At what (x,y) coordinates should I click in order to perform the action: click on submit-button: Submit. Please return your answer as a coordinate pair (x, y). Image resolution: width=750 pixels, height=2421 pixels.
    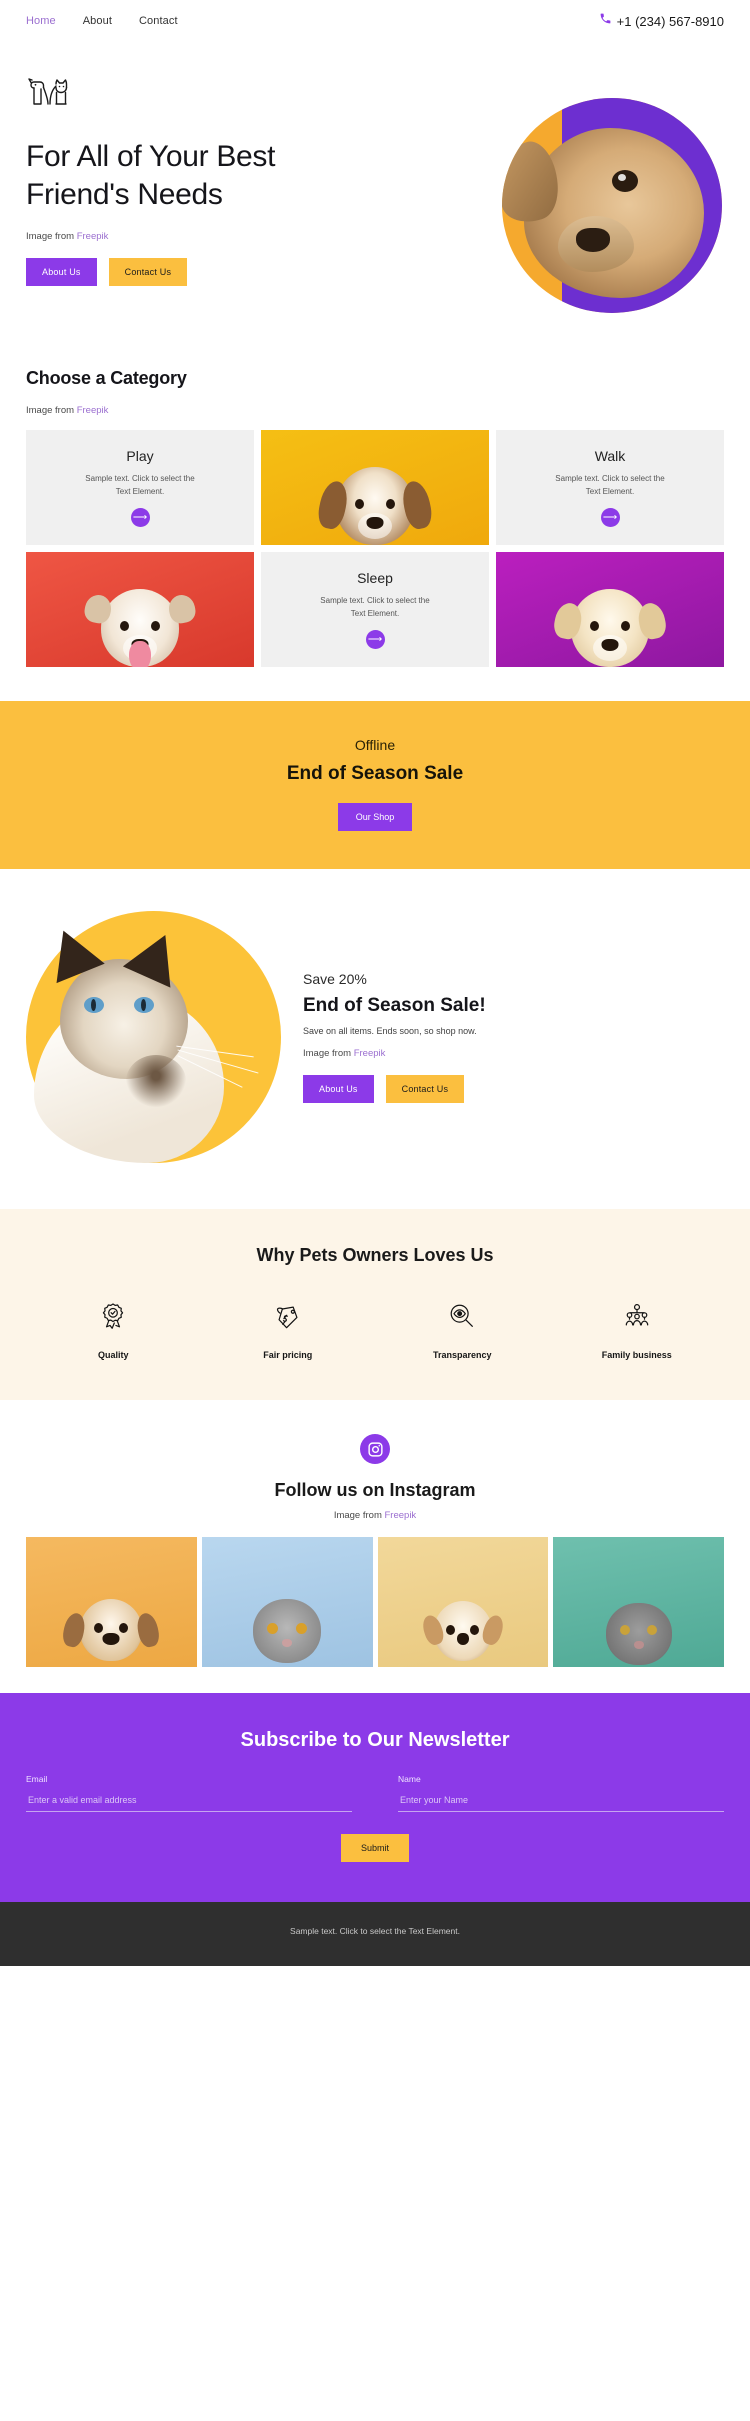
    Looking at the image, I should click on (374, 1848).